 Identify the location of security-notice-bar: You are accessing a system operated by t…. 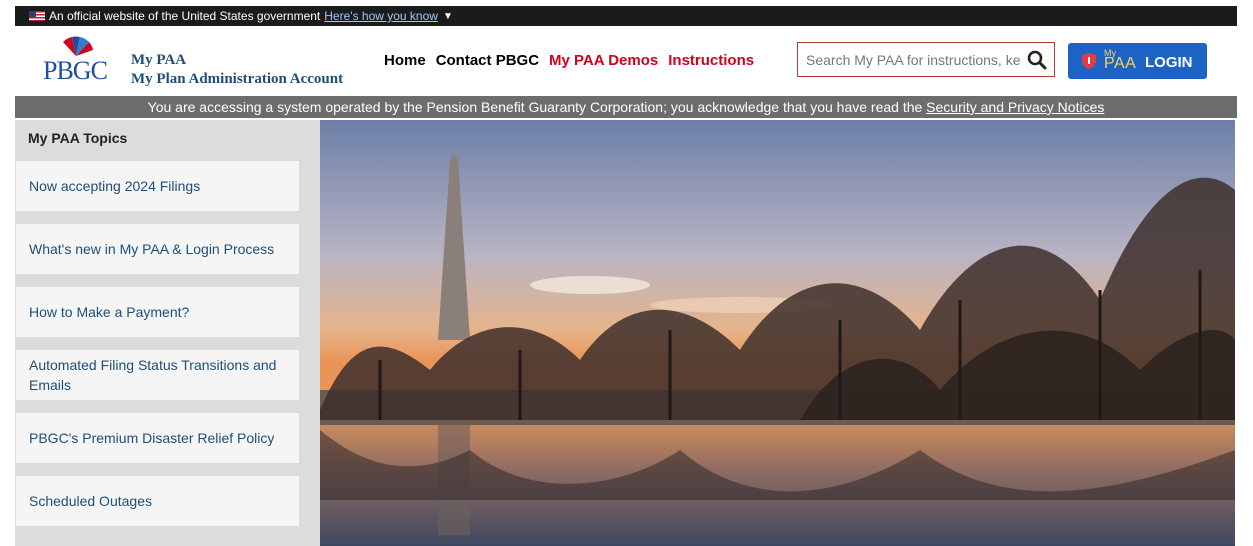
(626, 107).